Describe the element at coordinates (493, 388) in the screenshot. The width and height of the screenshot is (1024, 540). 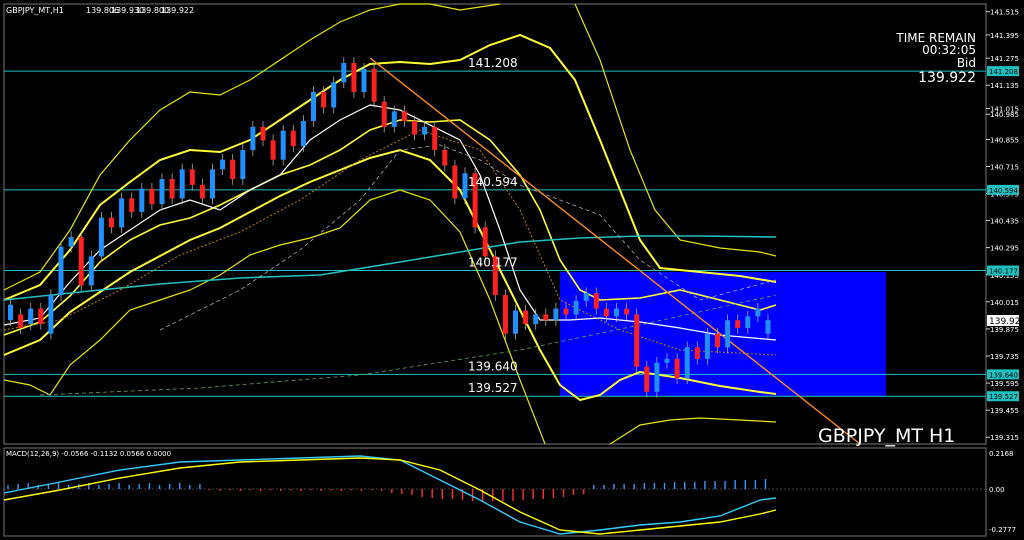
I see `level-label: 139.527` at that location.